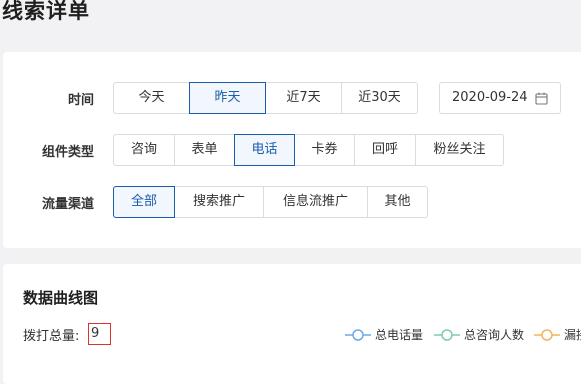 The image size is (581, 384). Describe the element at coordinates (227, 98) in the screenshot. I see `time-option-yesterday: 昨天` at that location.